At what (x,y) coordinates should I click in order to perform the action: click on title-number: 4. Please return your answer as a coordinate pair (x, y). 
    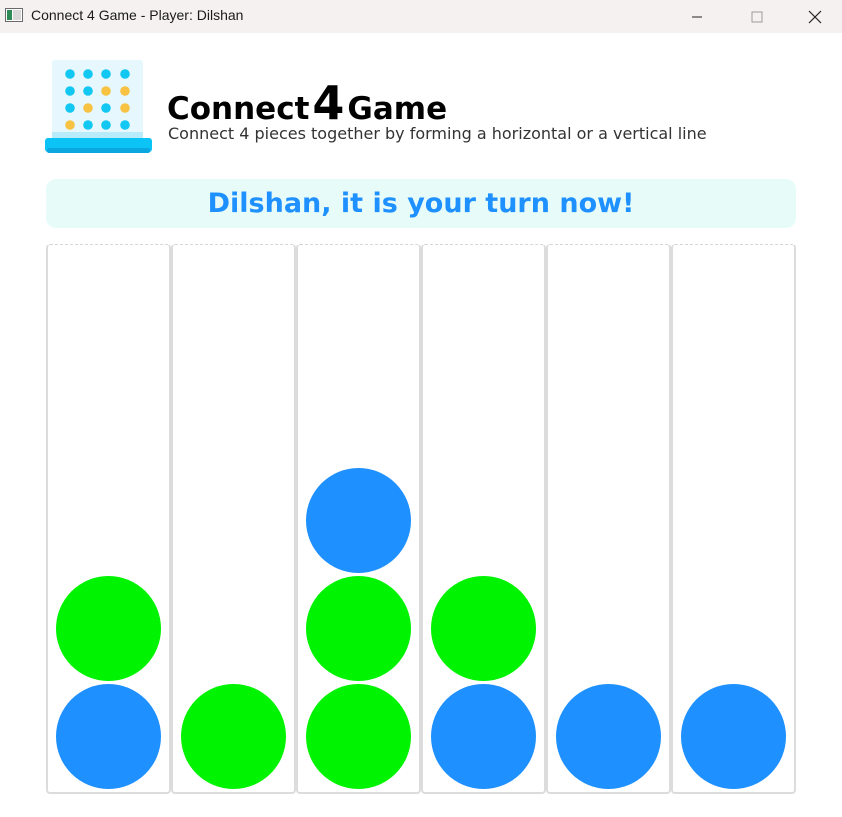
    Looking at the image, I should click on (328, 103).